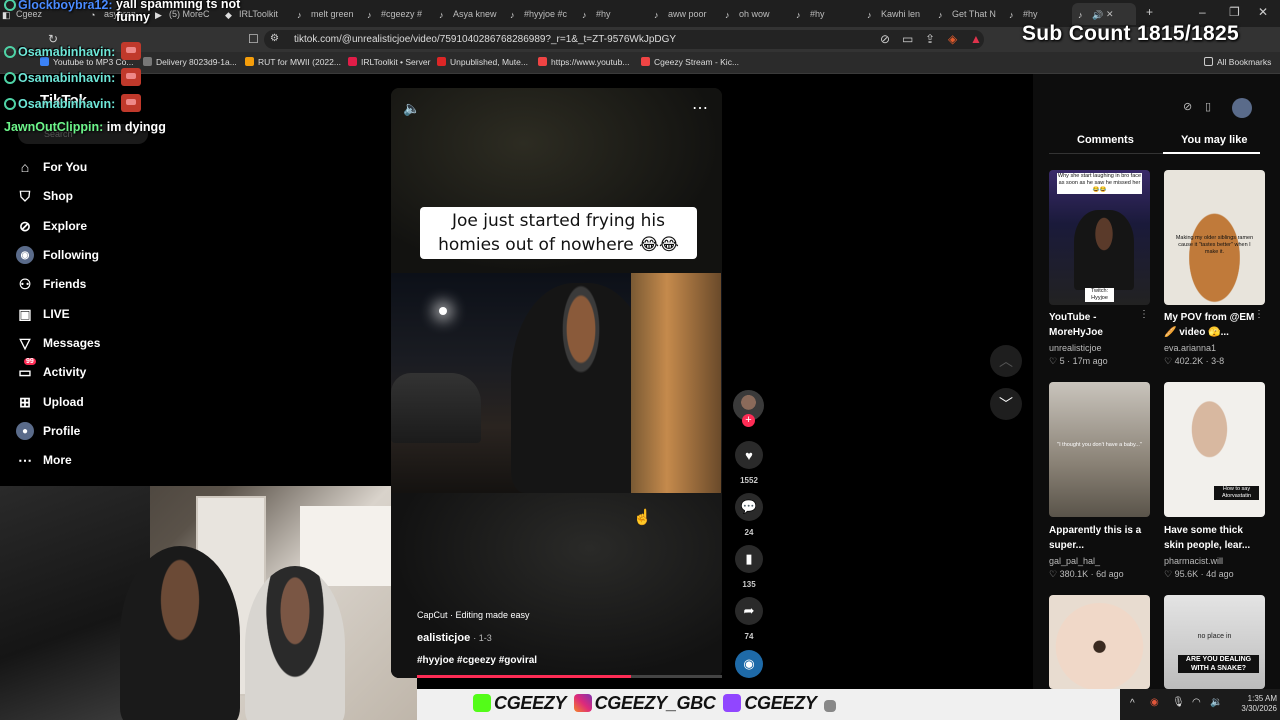  Describe the element at coordinates (676, 383) in the screenshot. I see `palm-trunk` at that location.